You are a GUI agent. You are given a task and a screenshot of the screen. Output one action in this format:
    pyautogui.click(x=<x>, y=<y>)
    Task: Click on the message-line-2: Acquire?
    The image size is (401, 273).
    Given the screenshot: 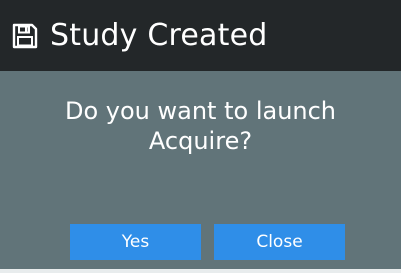 What is the action you would take?
    pyautogui.click(x=200, y=141)
    